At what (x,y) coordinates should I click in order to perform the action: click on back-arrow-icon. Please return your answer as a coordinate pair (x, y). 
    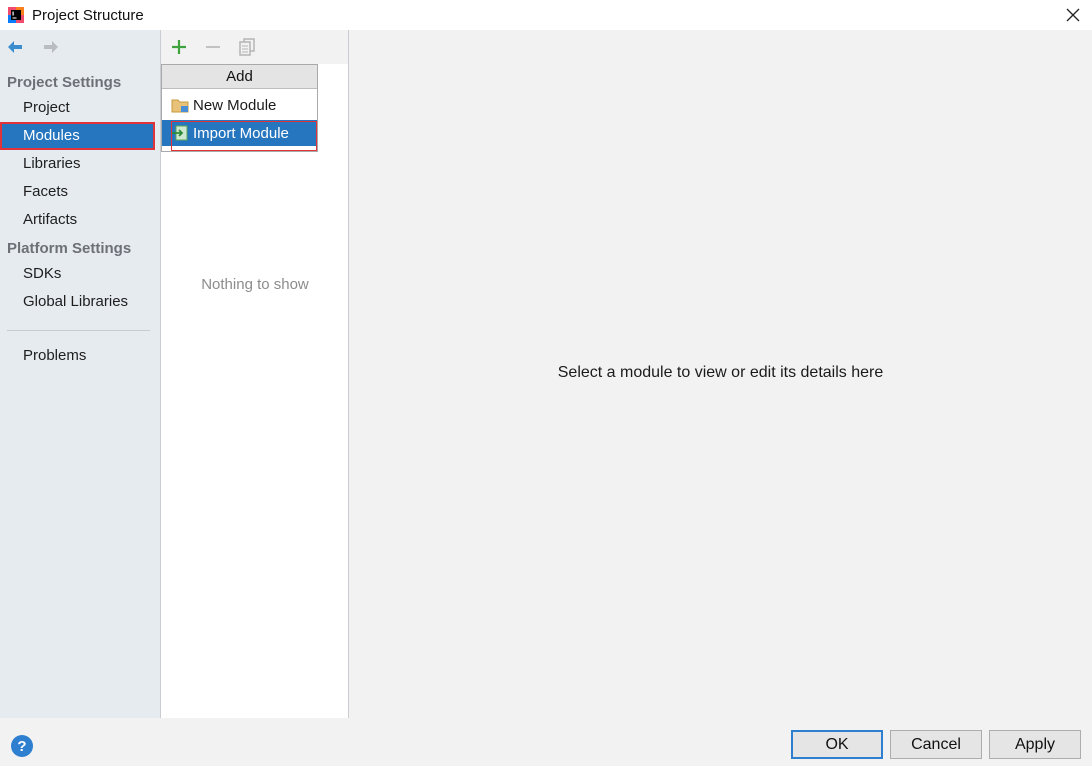
    Looking at the image, I should click on (15, 47).